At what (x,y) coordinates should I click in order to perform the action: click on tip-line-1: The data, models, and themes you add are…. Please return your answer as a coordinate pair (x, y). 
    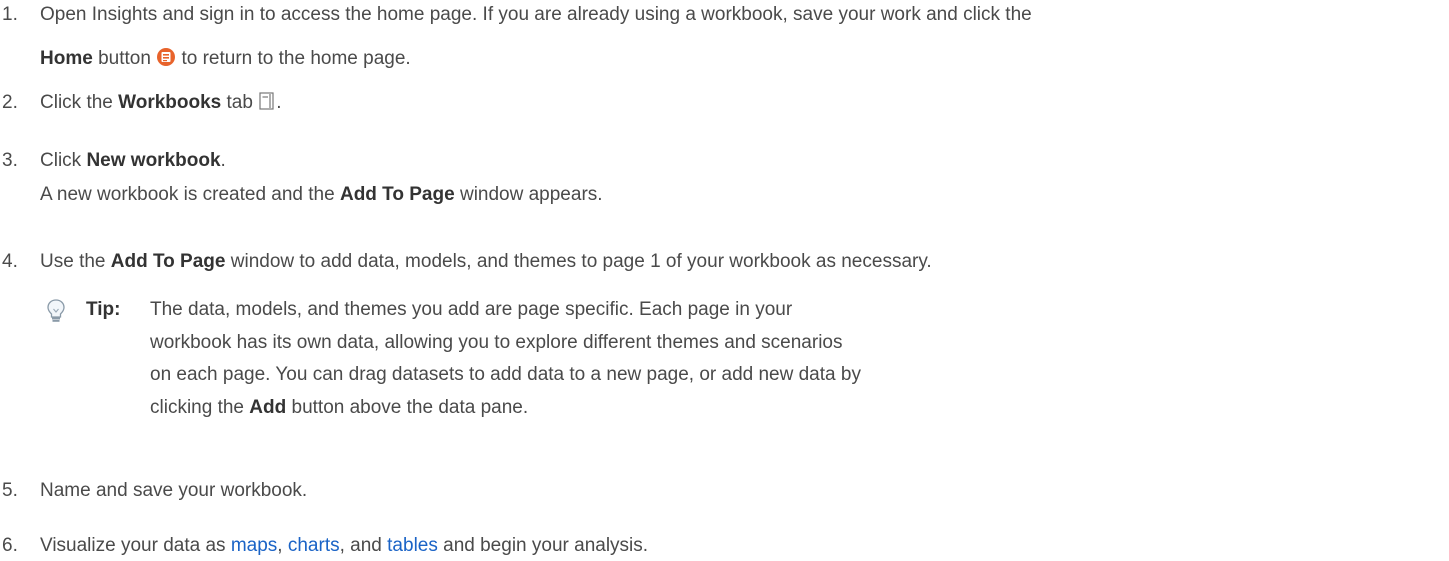
    Looking at the image, I should click on (471, 309).